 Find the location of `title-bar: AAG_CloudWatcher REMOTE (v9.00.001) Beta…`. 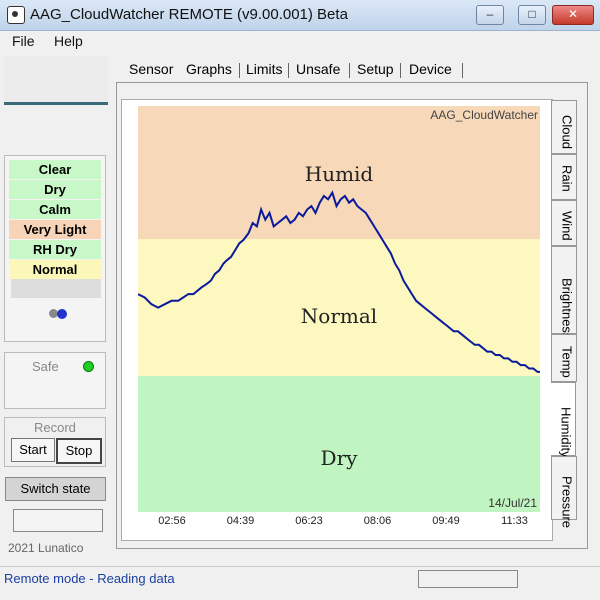

title-bar: AAG_CloudWatcher REMOTE (v9.00.001) Beta… is located at coordinates (300, 15).